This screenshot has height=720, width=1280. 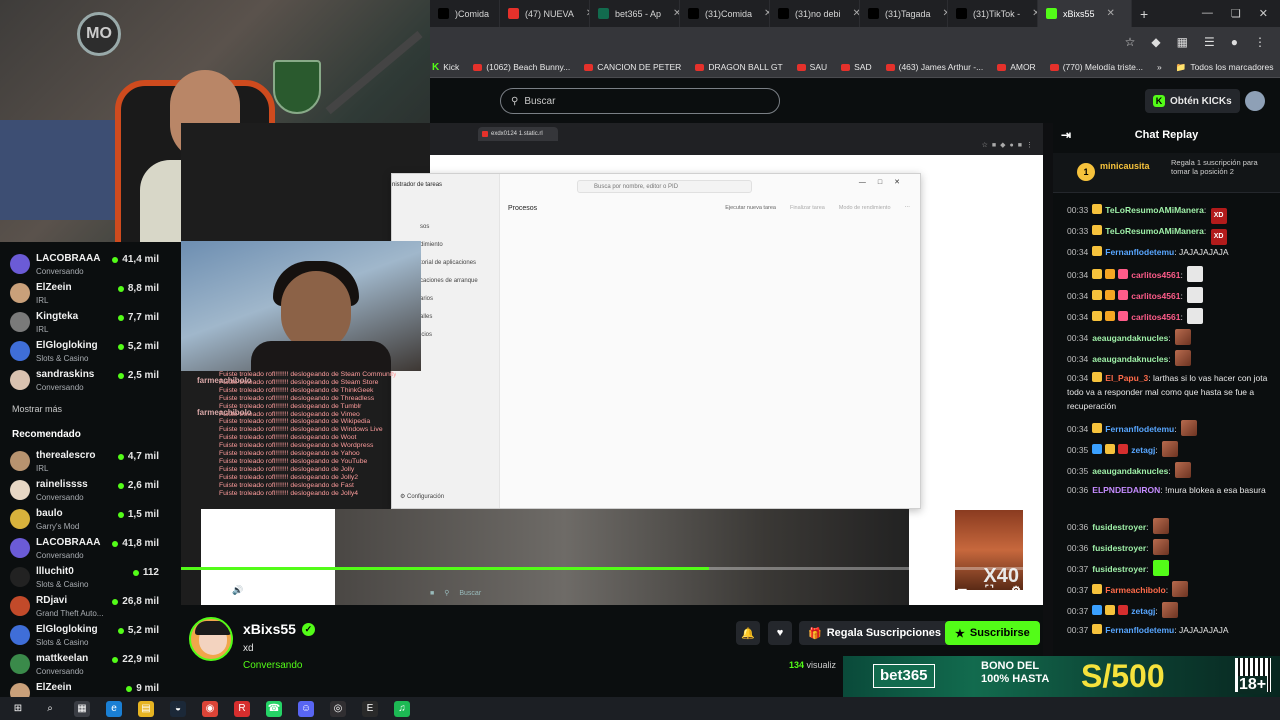 What do you see at coordinates (272, 665) in the screenshot?
I see `stream-category: Conversando` at bounding box center [272, 665].